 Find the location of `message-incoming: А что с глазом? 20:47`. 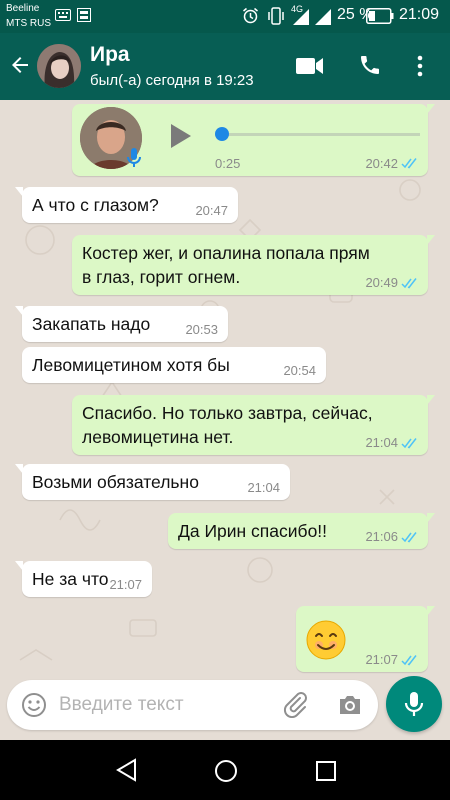

message-incoming: А что с глазом? 20:47 is located at coordinates (126, 205).